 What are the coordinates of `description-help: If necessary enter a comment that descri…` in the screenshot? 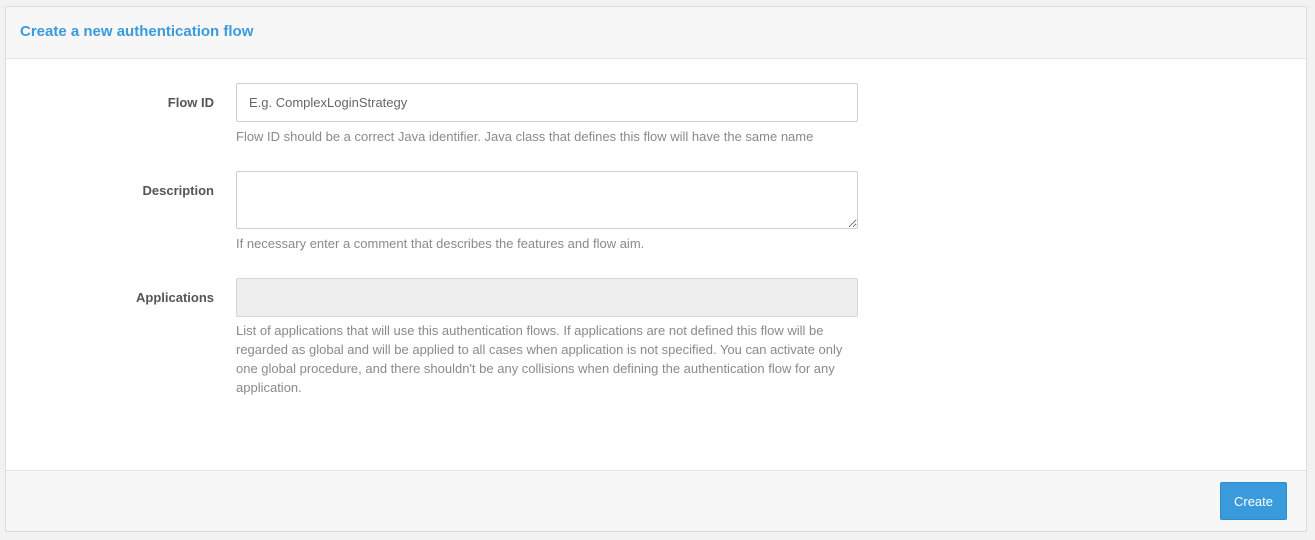 It's located at (440, 243).